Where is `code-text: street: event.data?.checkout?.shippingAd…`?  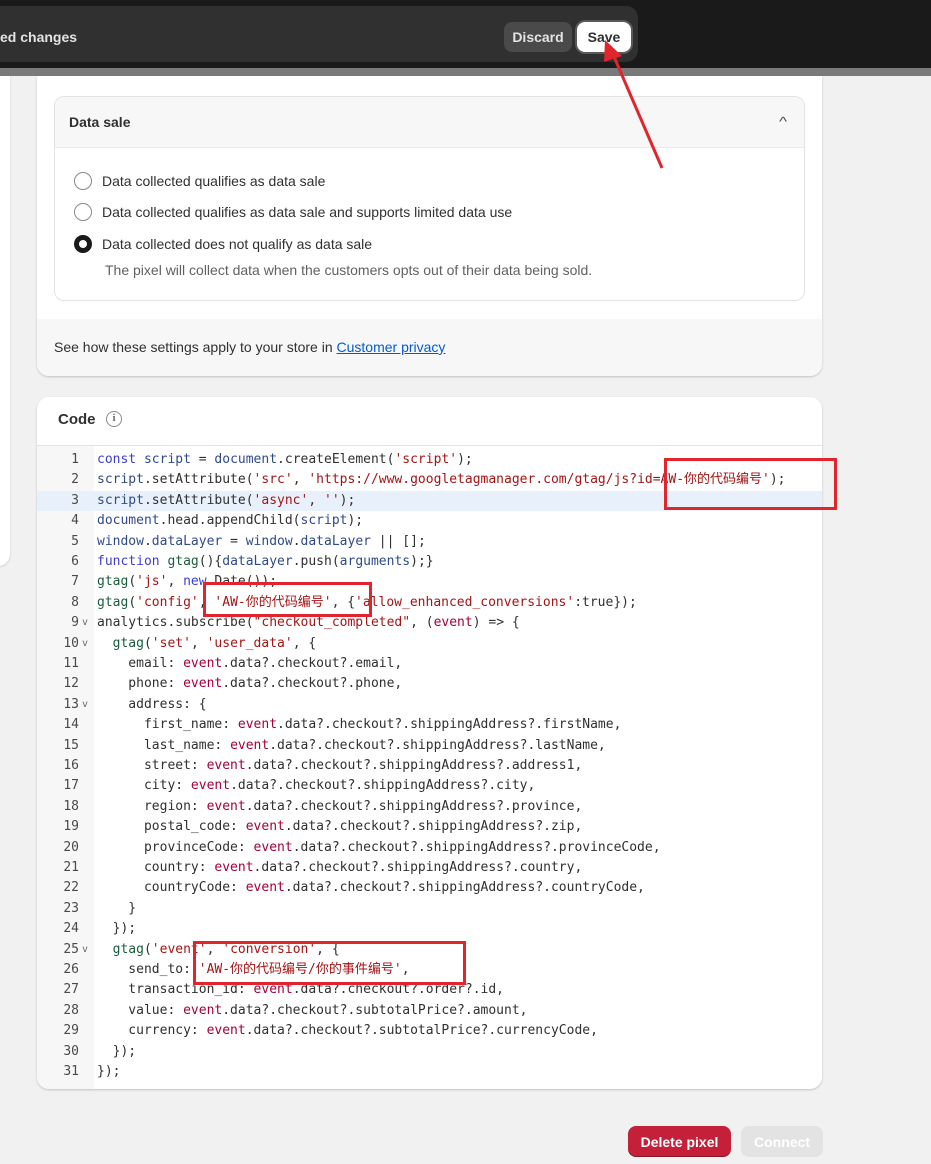 code-text: street: event.data?.checkout?.shippingAd… is located at coordinates (340, 765).